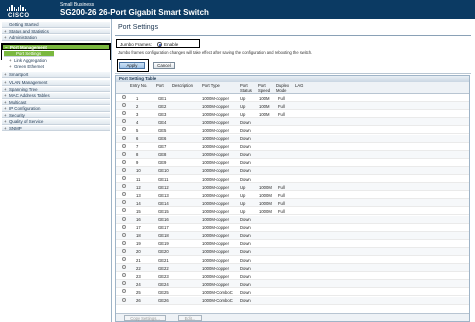  What do you see at coordinates (56, 38) in the screenshot?
I see `sidebar-item-administration: + Administration` at bounding box center [56, 38].